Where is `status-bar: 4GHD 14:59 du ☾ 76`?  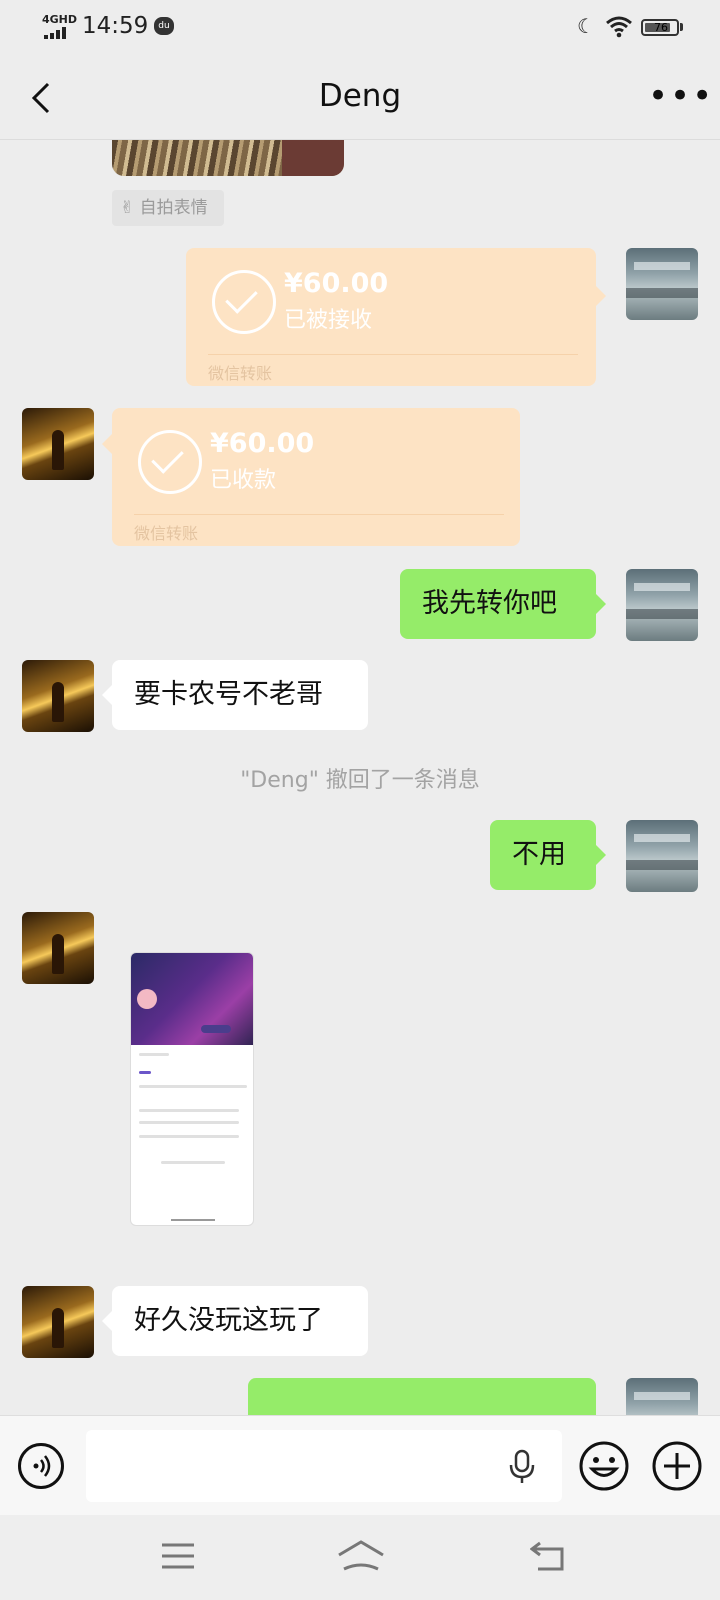 status-bar: 4GHD 14:59 du ☾ 76 is located at coordinates (360, 28).